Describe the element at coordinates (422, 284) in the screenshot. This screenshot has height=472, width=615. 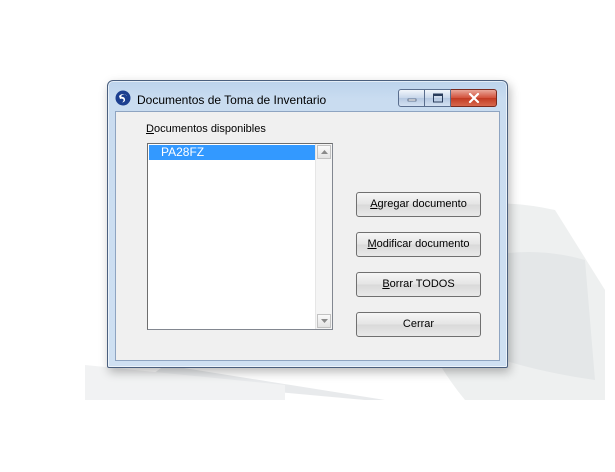
I see `delete-label: orrar TODOS` at that location.